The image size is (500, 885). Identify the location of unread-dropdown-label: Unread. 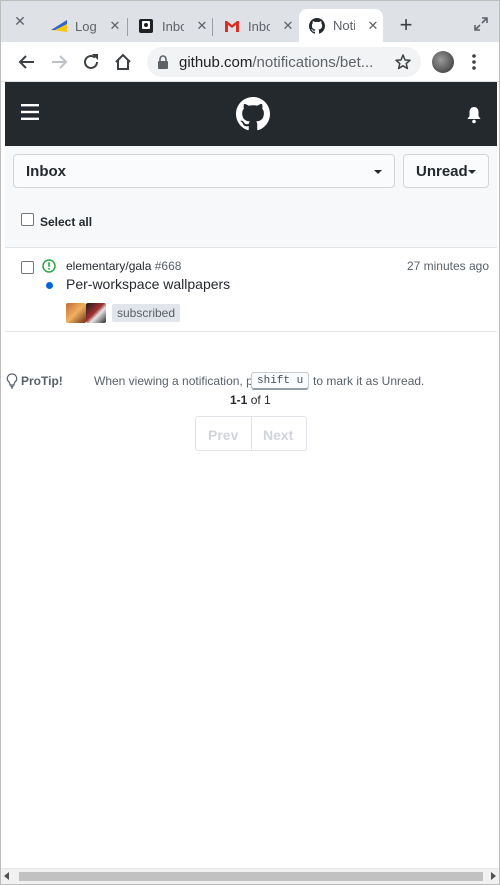
(442, 171).